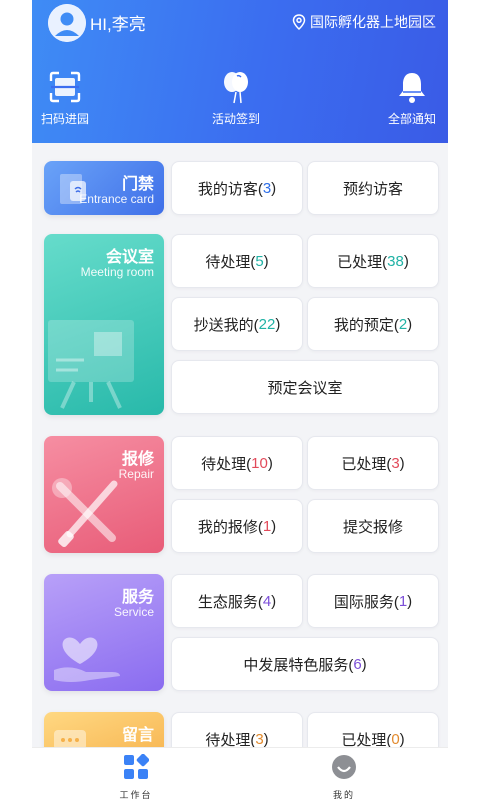 The image size is (480, 800). I want to click on service-title: 服务, so click(137, 597).